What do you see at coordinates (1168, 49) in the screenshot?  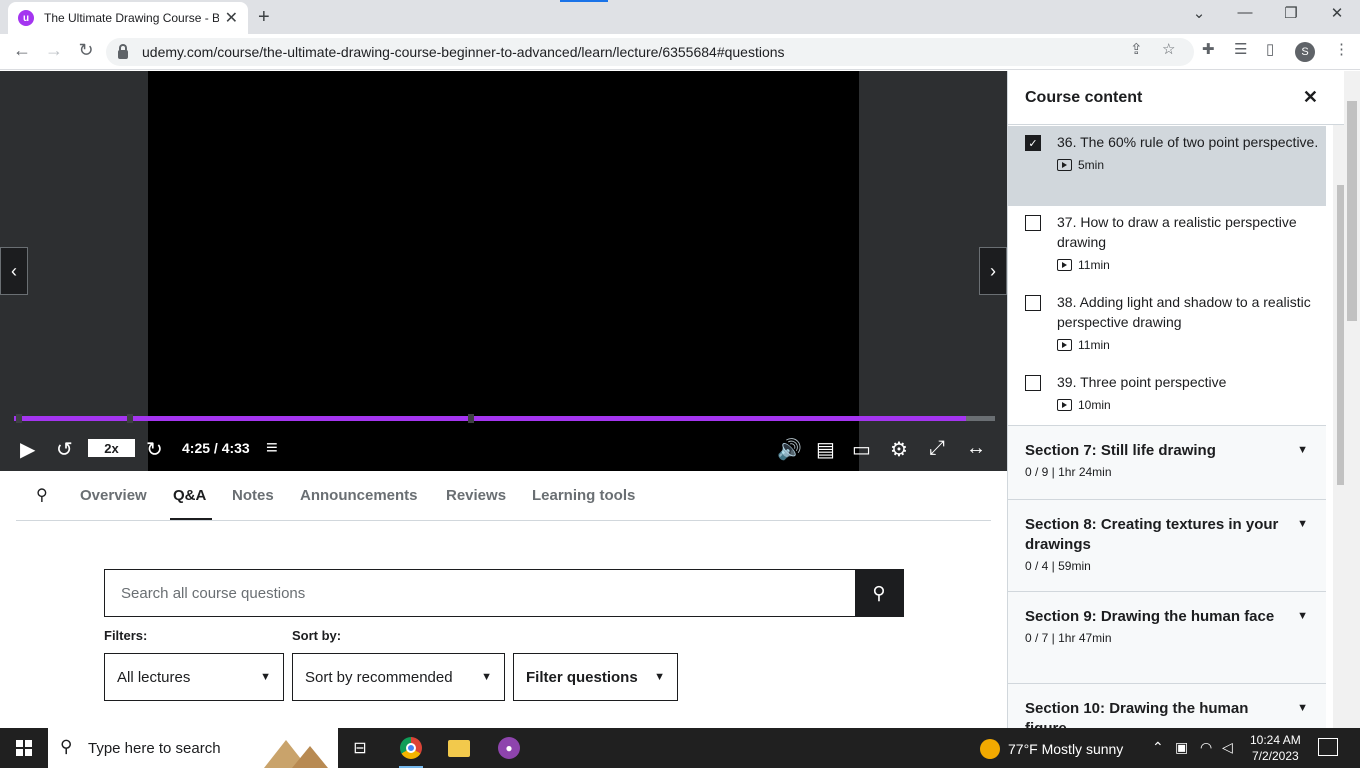 I see `bookmark-star-icon: ☆` at bounding box center [1168, 49].